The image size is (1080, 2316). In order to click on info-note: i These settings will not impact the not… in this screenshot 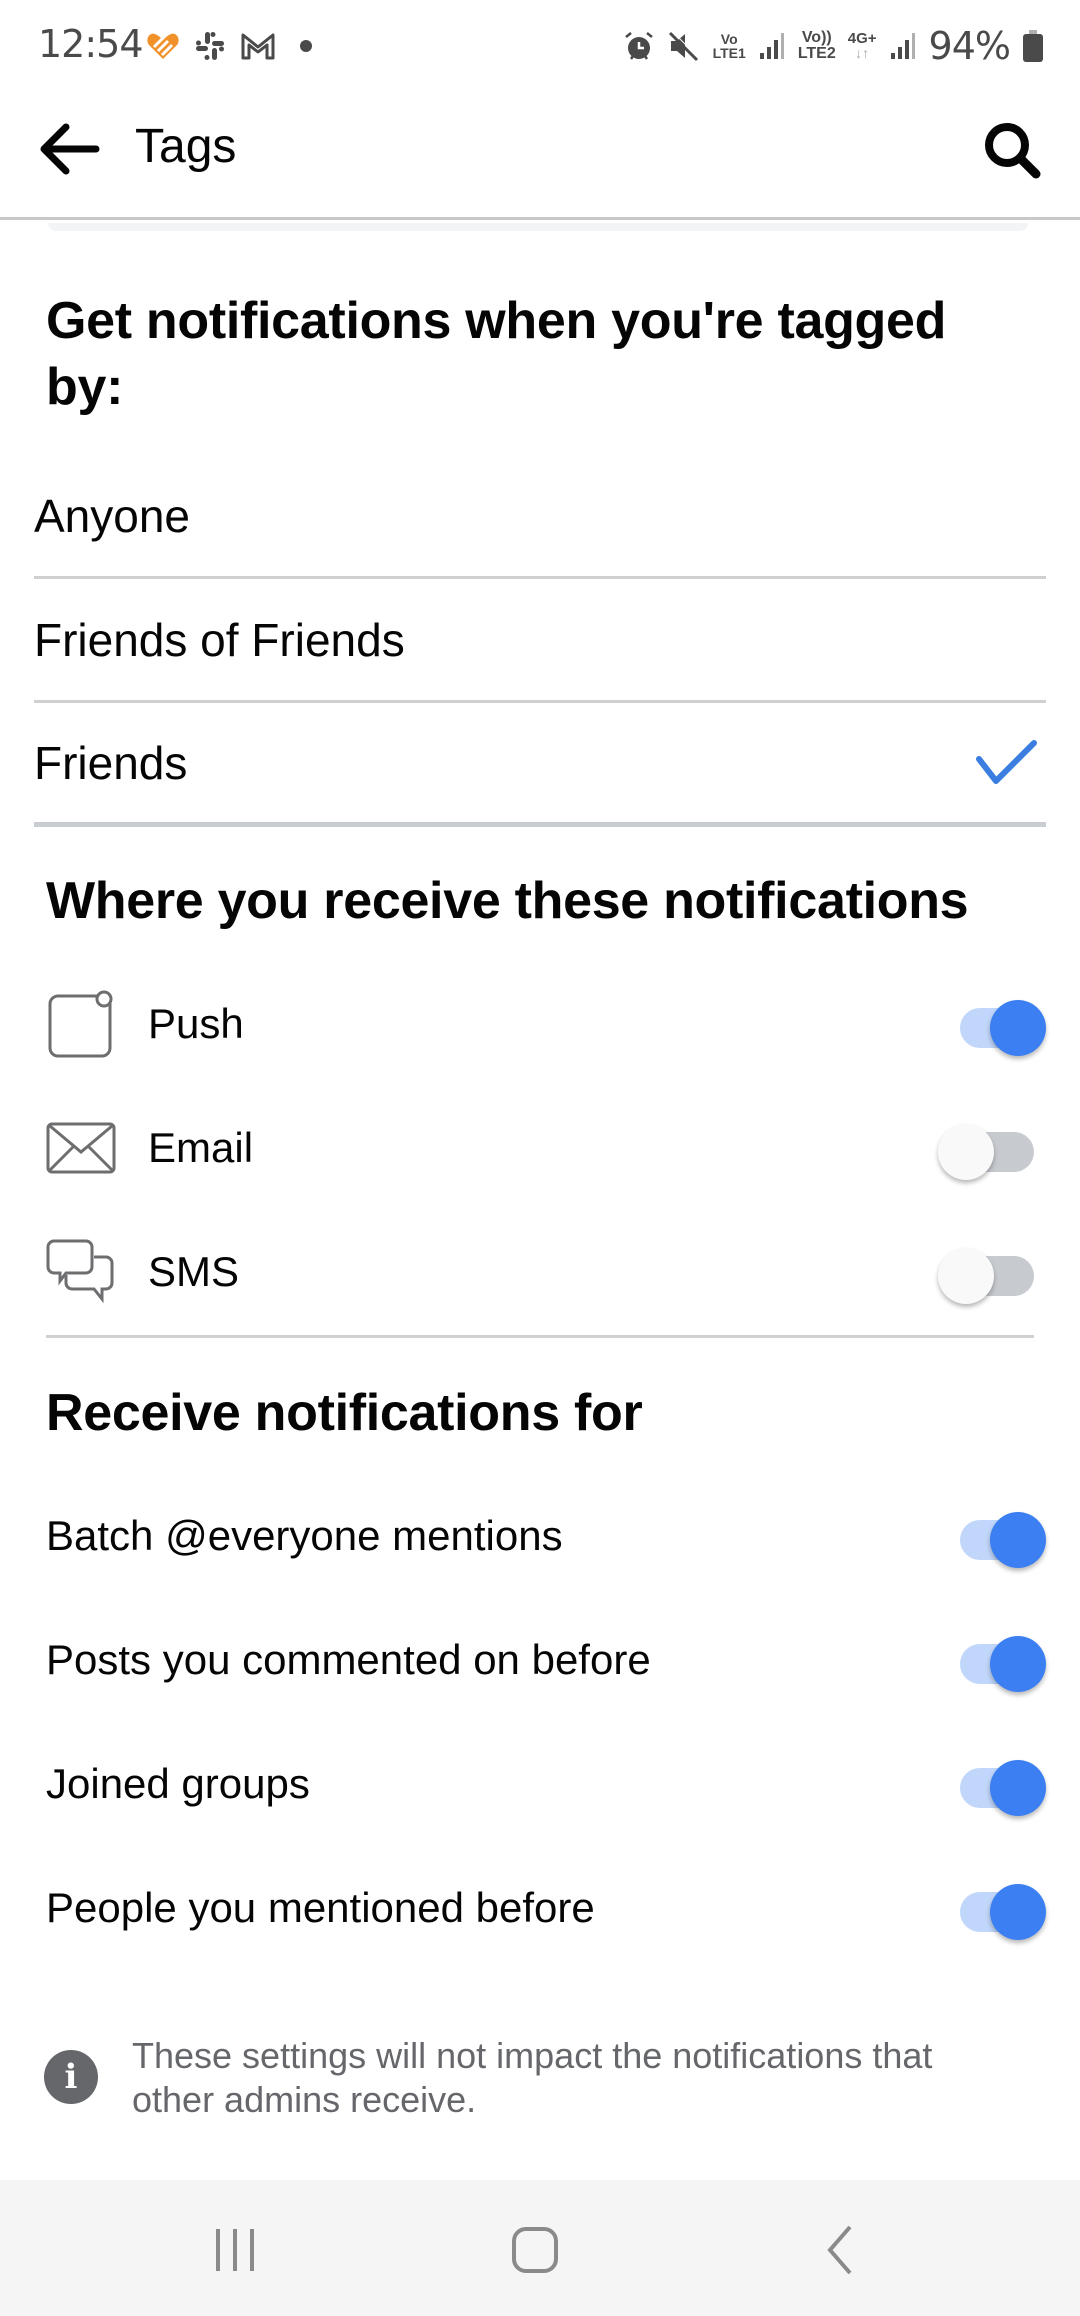, I will do `click(544, 2078)`.